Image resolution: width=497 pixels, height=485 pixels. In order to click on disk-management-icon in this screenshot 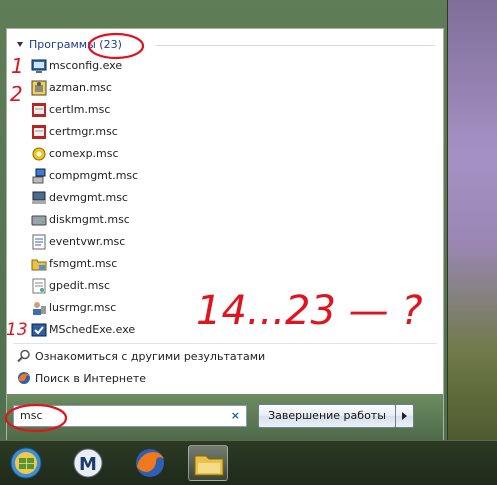, I will do `click(39, 220)`.